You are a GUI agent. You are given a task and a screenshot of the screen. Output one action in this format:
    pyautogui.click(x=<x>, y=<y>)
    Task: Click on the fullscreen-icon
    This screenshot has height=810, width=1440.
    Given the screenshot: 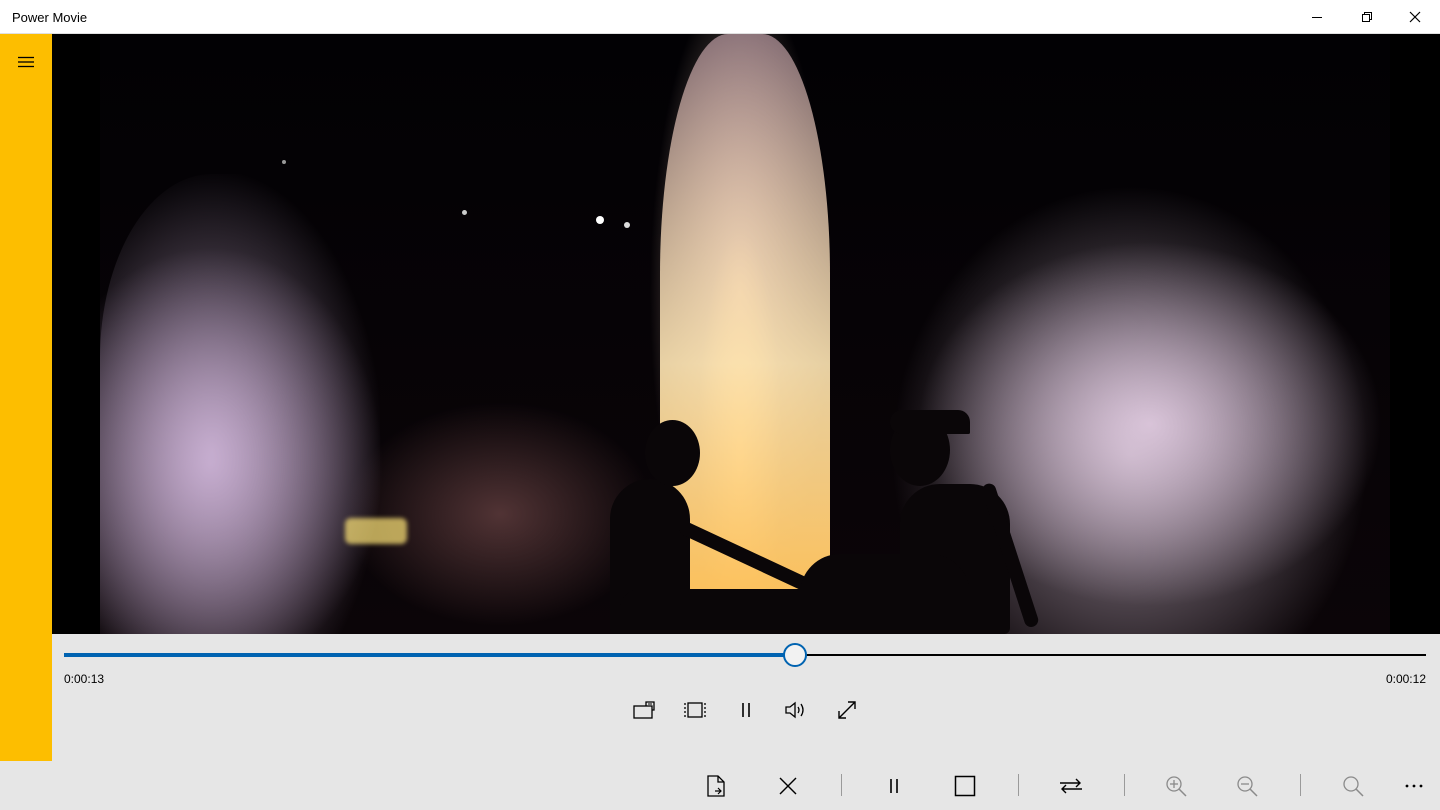 What is the action you would take?
    pyautogui.click(x=847, y=710)
    